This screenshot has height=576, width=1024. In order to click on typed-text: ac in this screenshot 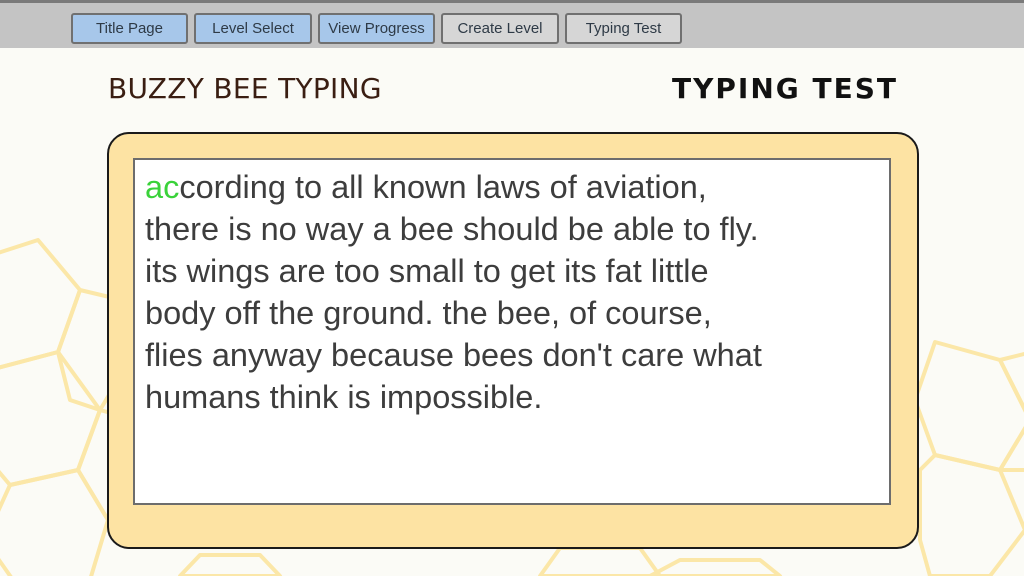, I will do `click(162, 187)`.